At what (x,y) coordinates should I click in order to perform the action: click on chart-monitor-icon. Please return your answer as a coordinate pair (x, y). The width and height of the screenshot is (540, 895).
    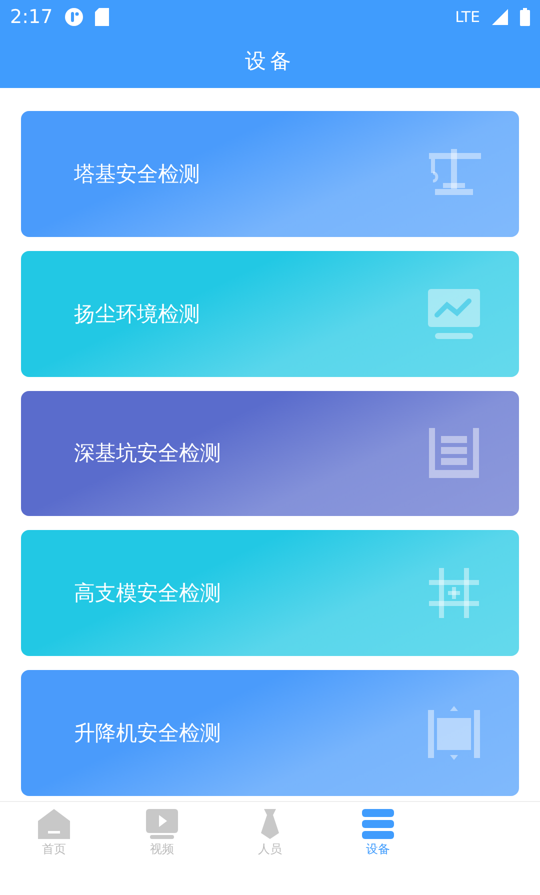
    Looking at the image, I should click on (454, 313).